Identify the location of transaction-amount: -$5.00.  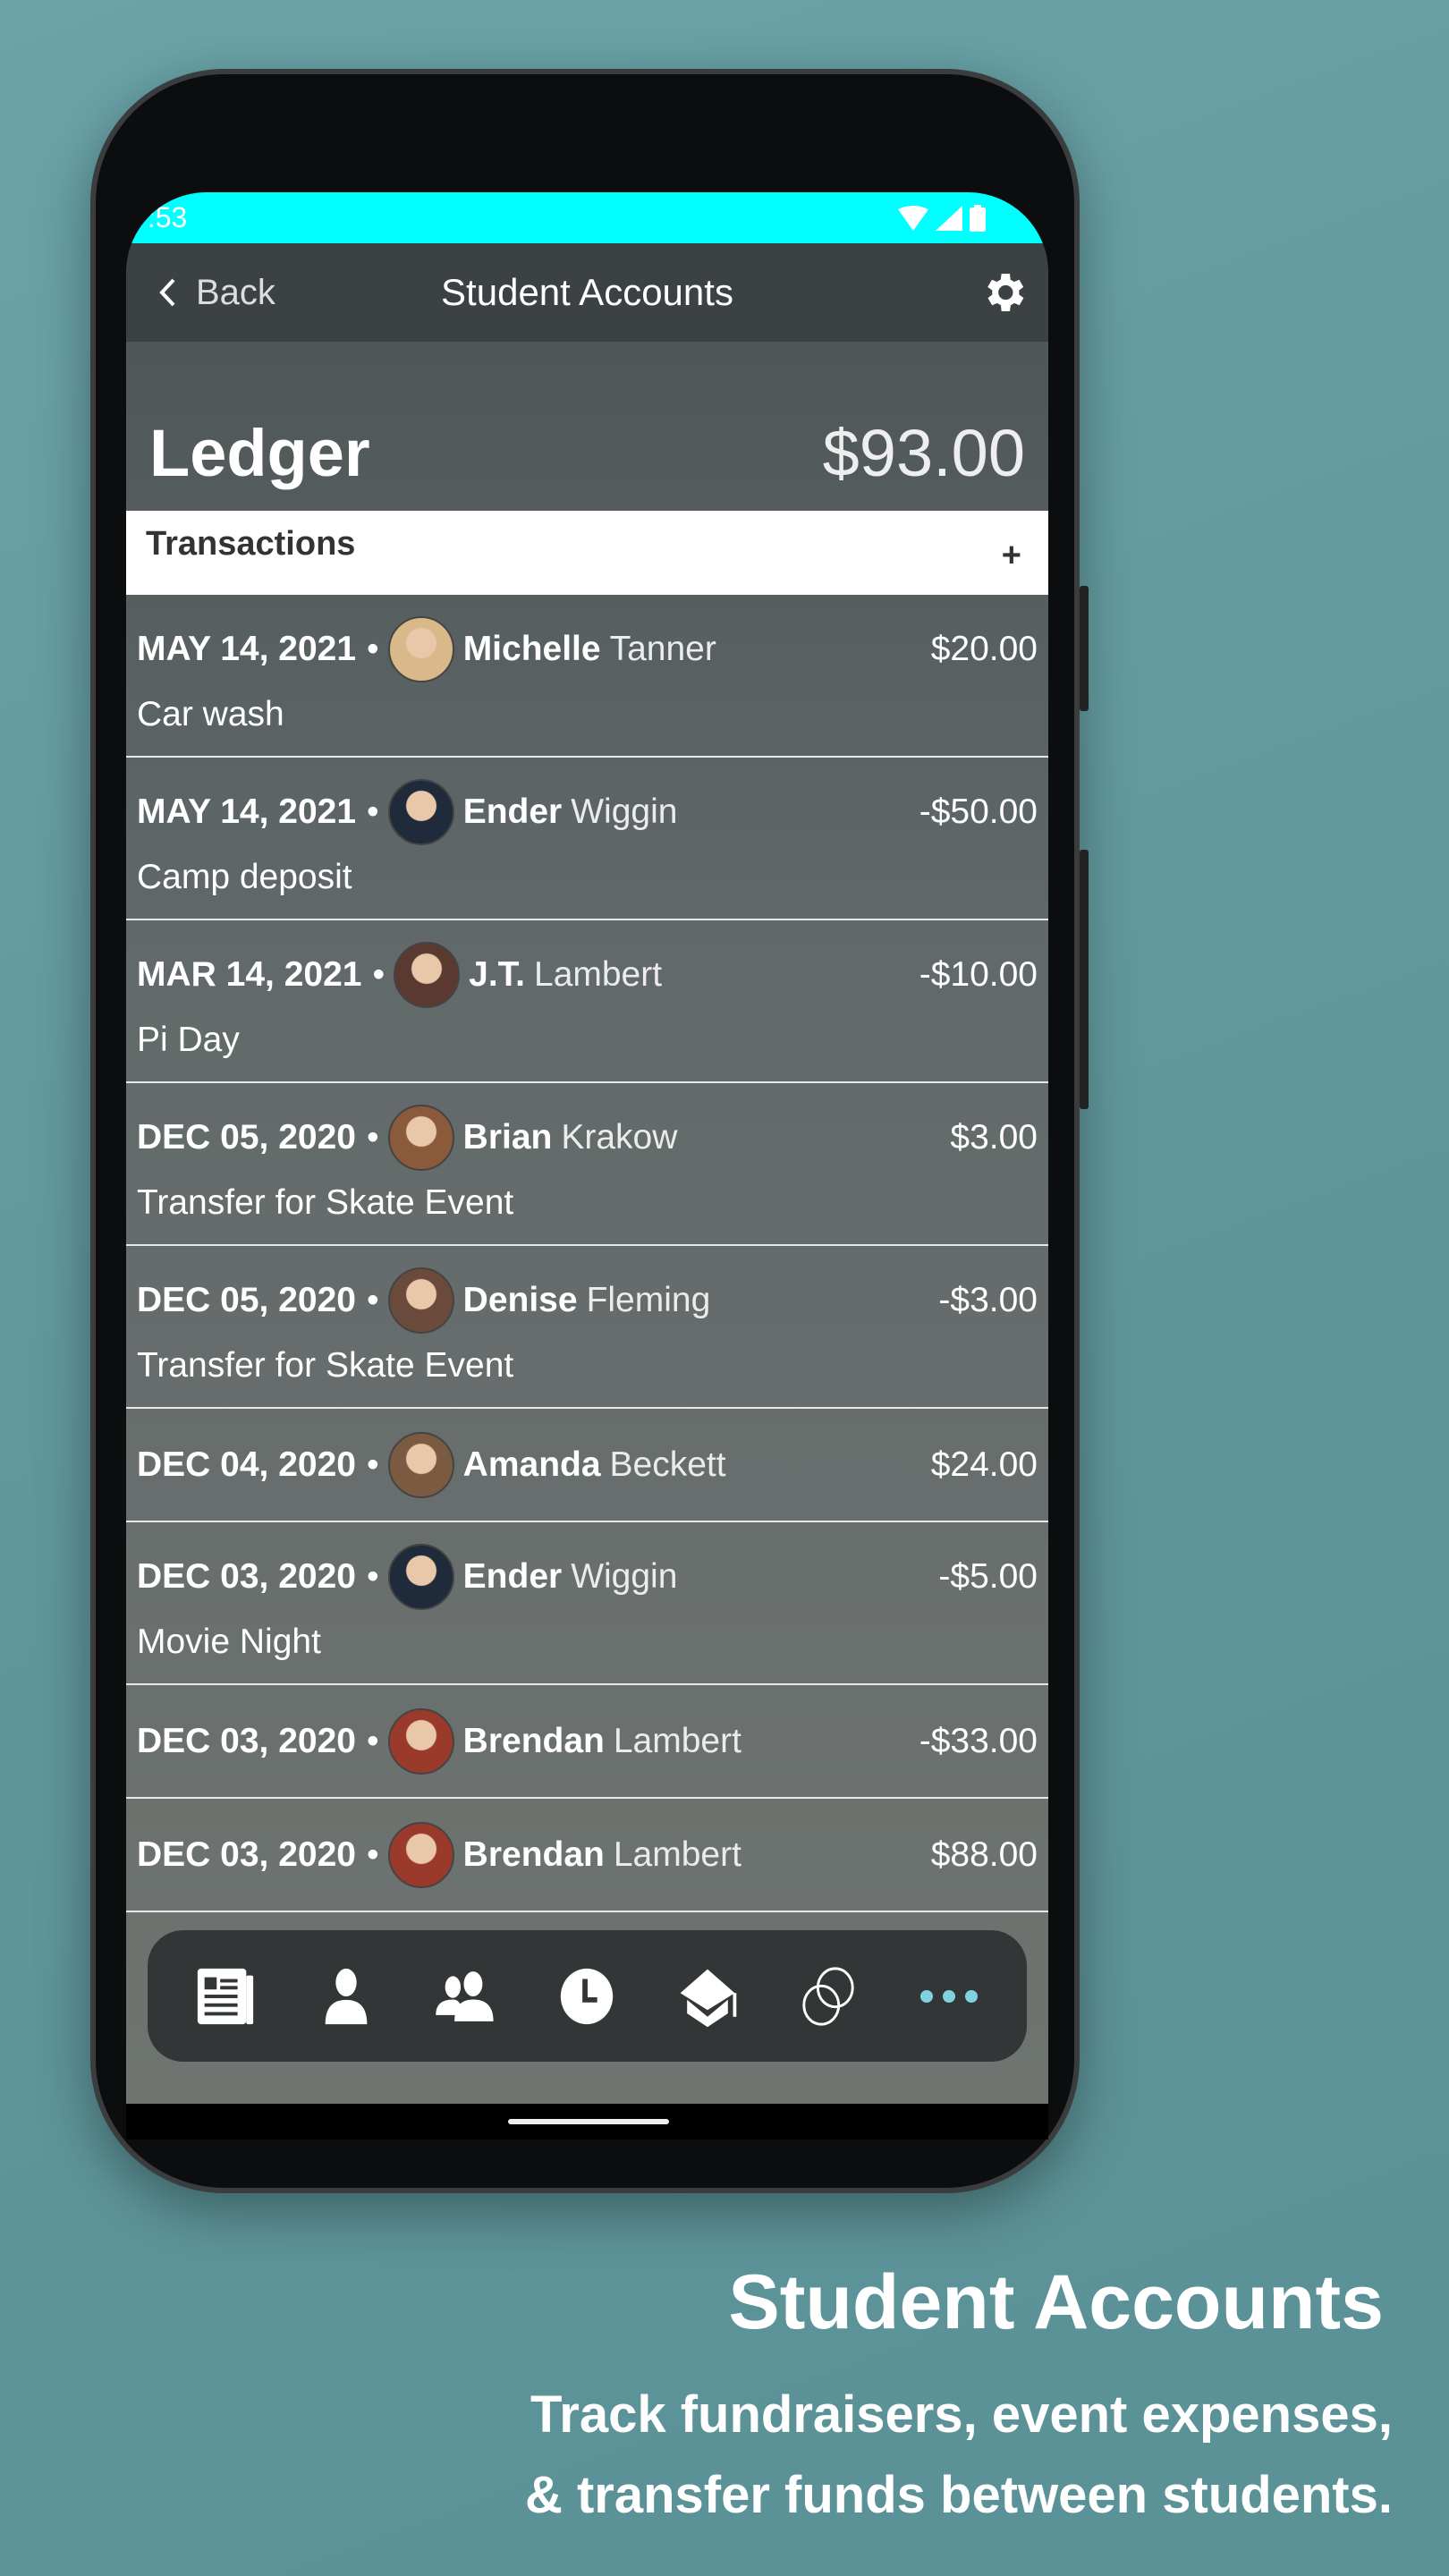
(988, 1576).